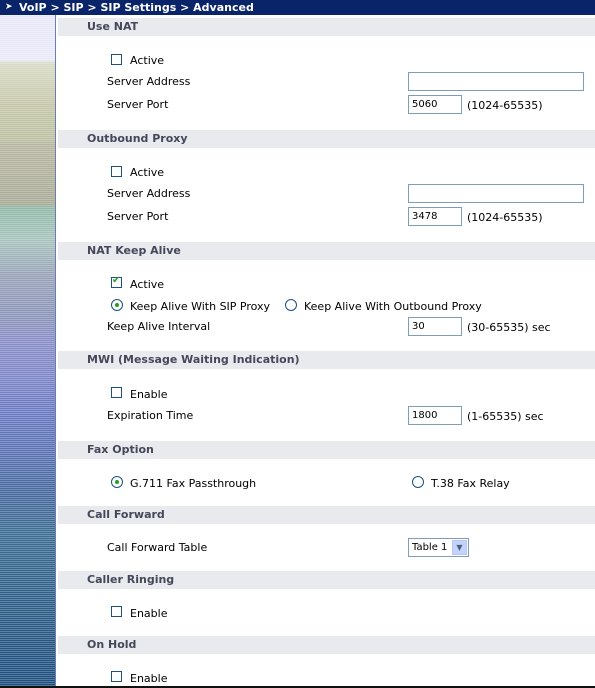  Describe the element at coordinates (193, 359) in the screenshot. I see `section-title: MWI (Message Waiting Indication)` at that location.